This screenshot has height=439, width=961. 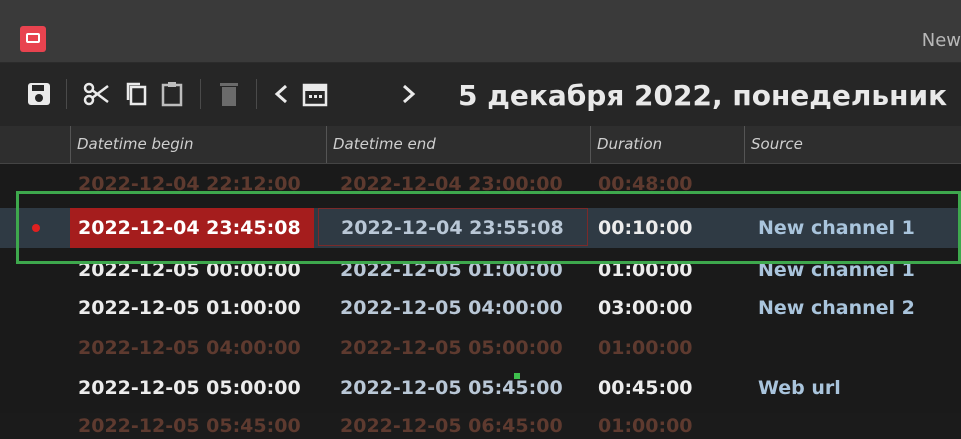 I want to click on delete-icon, so click(x=229, y=96).